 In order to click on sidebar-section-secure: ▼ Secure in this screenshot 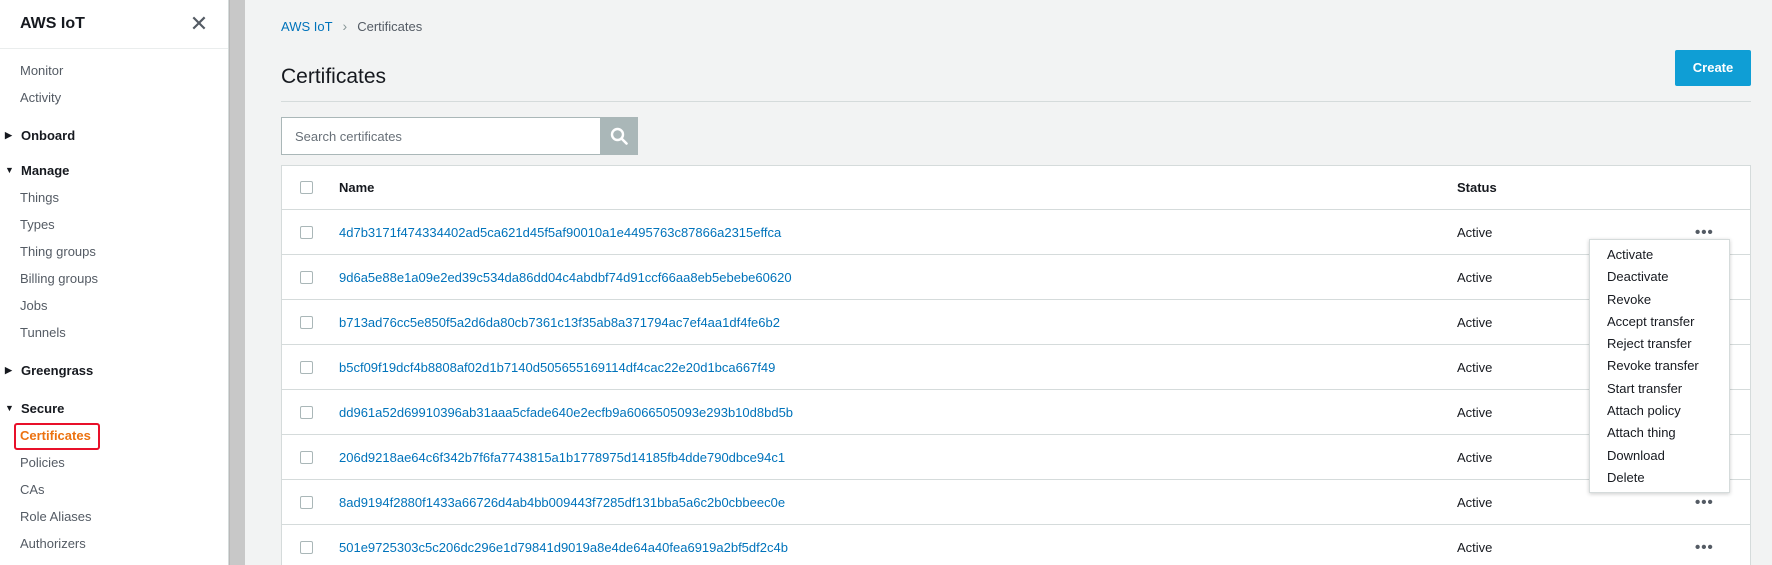, I will do `click(114, 408)`.